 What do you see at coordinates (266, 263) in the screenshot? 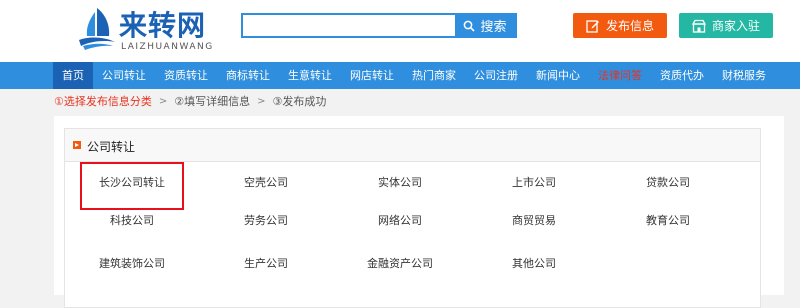
I see `category-item-production-company: 生产公司` at bounding box center [266, 263].